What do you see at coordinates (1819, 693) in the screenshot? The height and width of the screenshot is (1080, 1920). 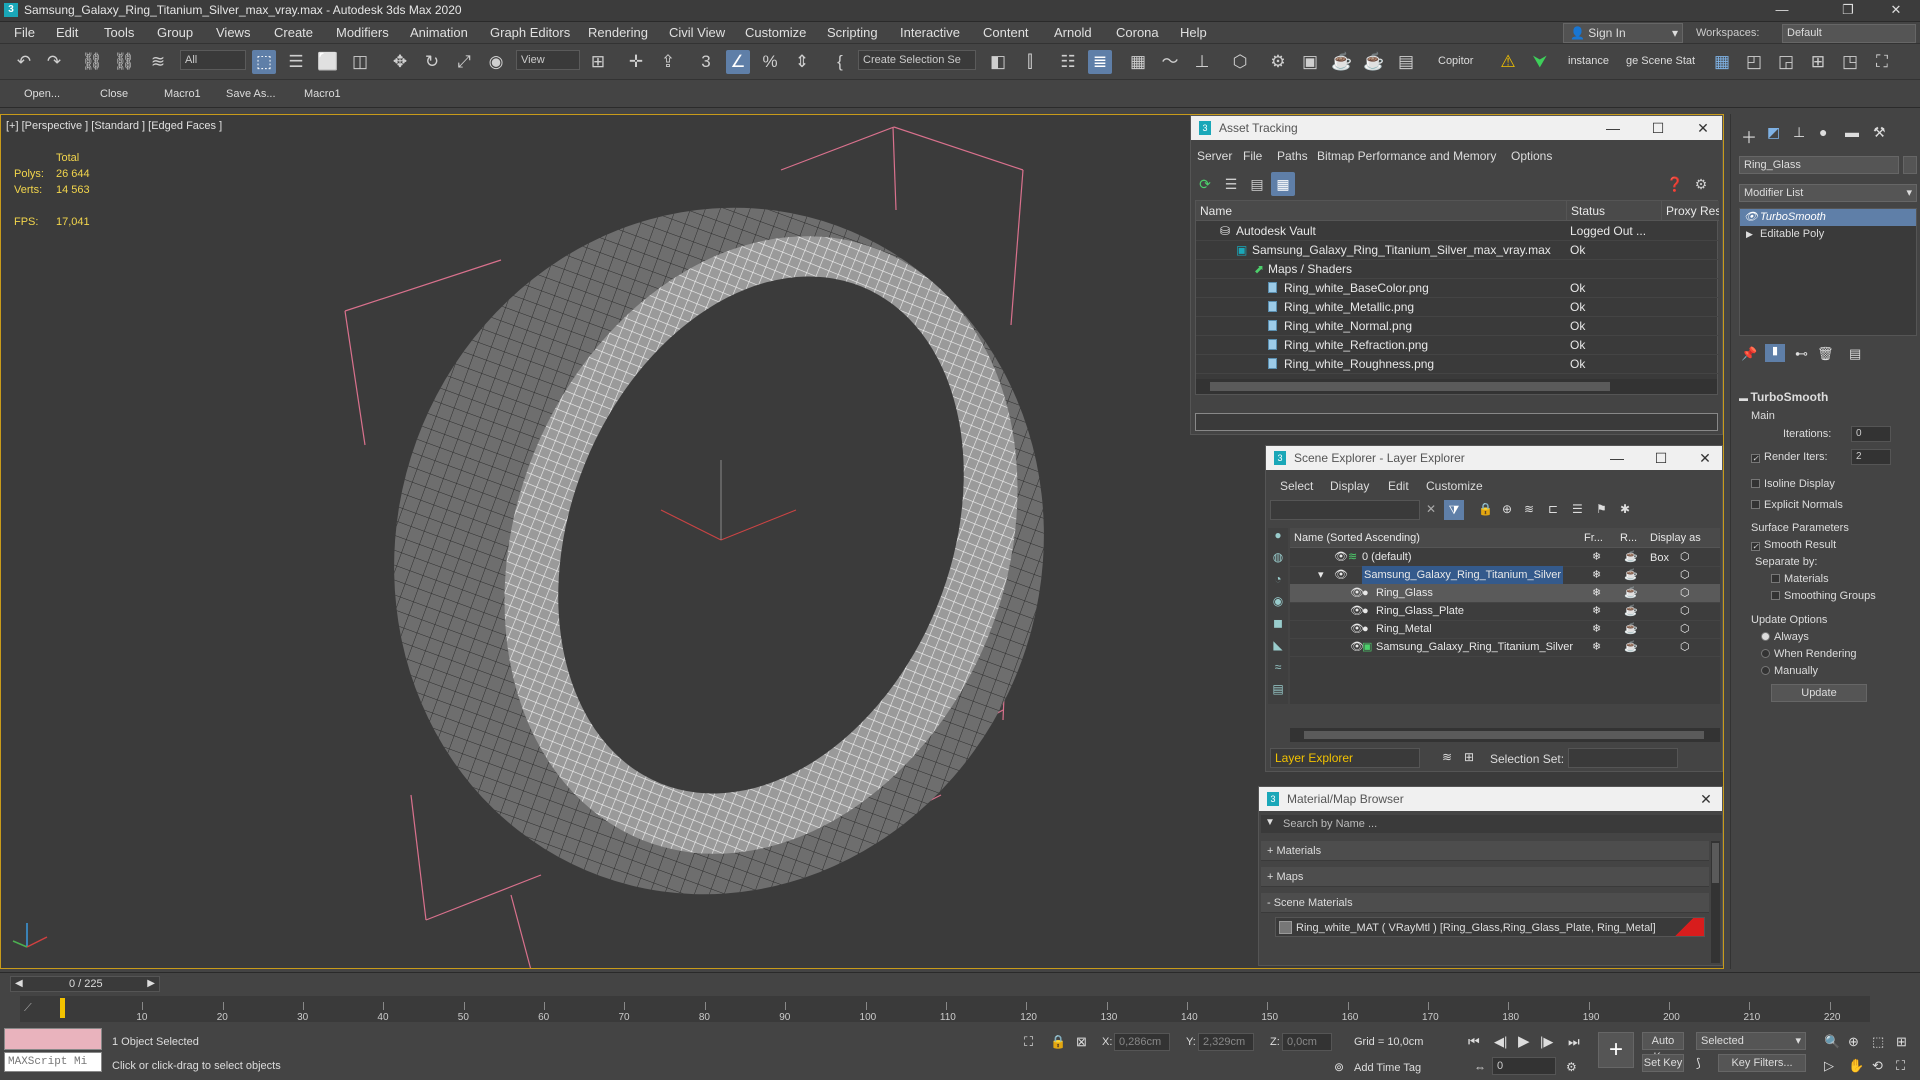 I see `update-button: Update` at bounding box center [1819, 693].